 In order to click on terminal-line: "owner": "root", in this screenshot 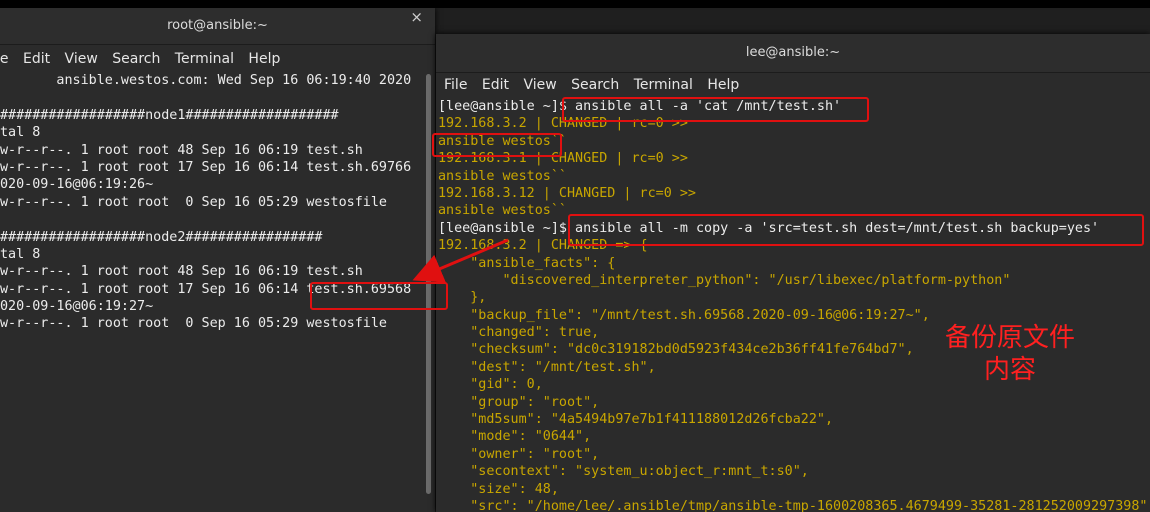, I will do `click(519, 454)`.